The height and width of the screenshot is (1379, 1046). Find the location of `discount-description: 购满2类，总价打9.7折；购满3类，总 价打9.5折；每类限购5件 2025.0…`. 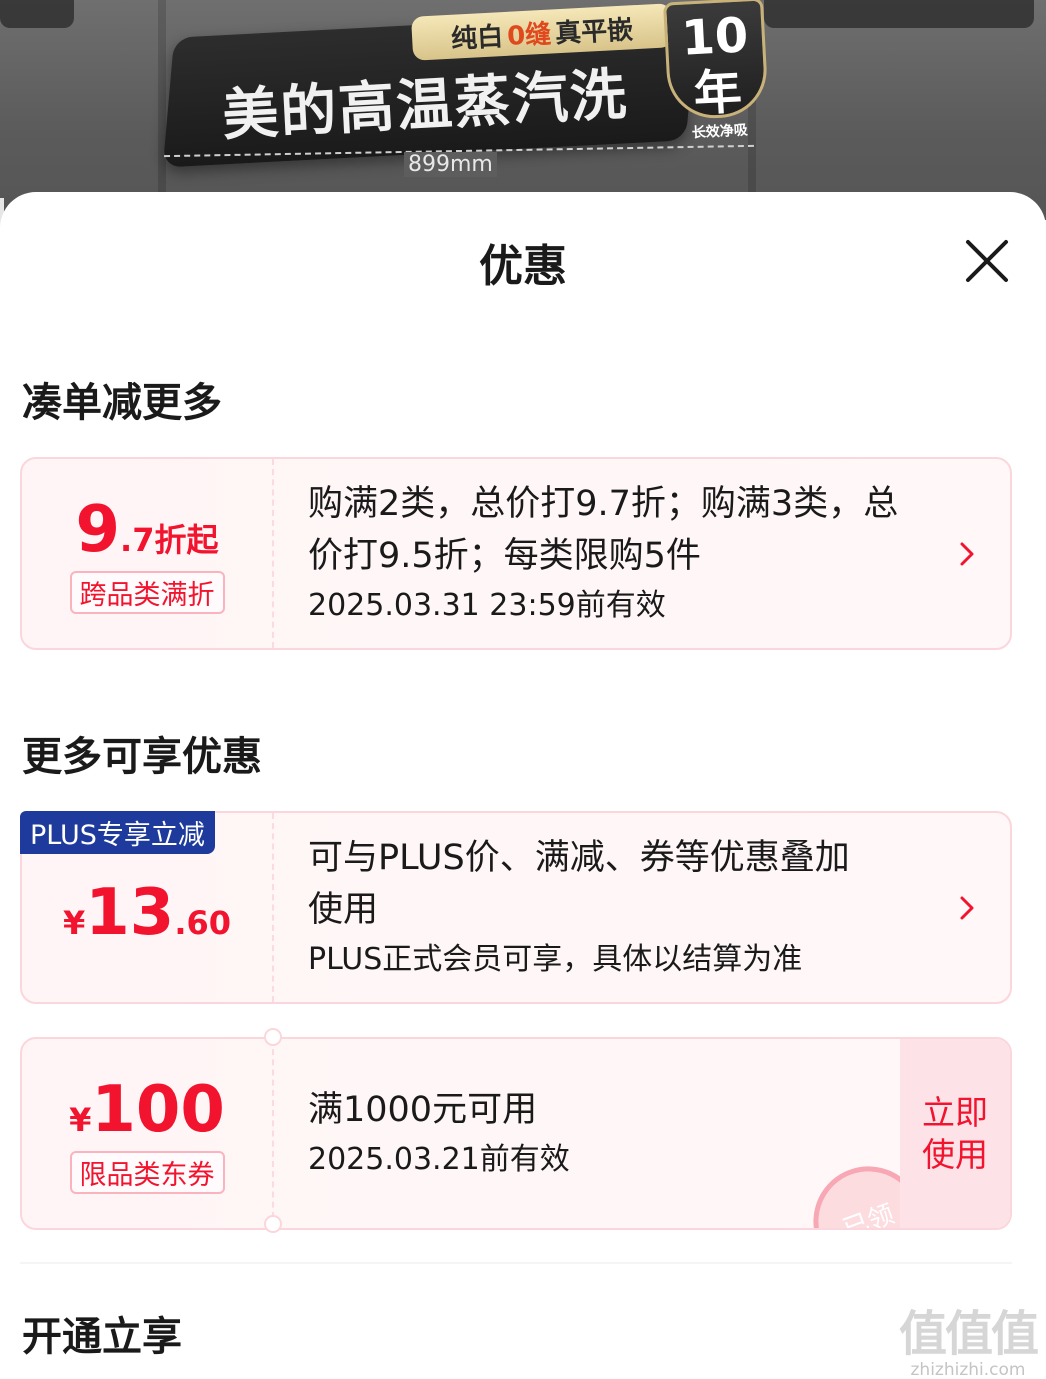

discount-description: 购满2类，总价打9.7折；购满3类，总 价打9.5折；每类限购5件 2025.0… is located at coordinates (629, 553).